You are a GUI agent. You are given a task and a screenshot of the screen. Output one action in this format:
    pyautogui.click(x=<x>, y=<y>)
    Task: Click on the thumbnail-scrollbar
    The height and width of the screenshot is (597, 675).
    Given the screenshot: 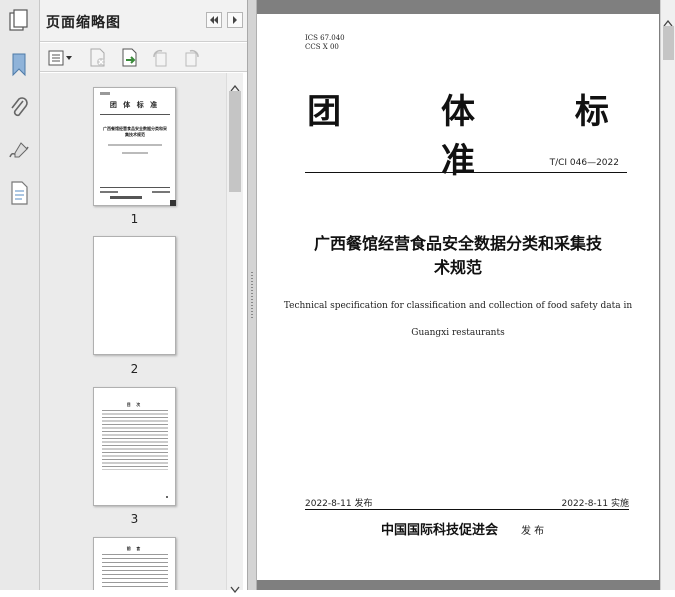 What is the action you would take?
    pyautogui.click(x=234, y=333)
    